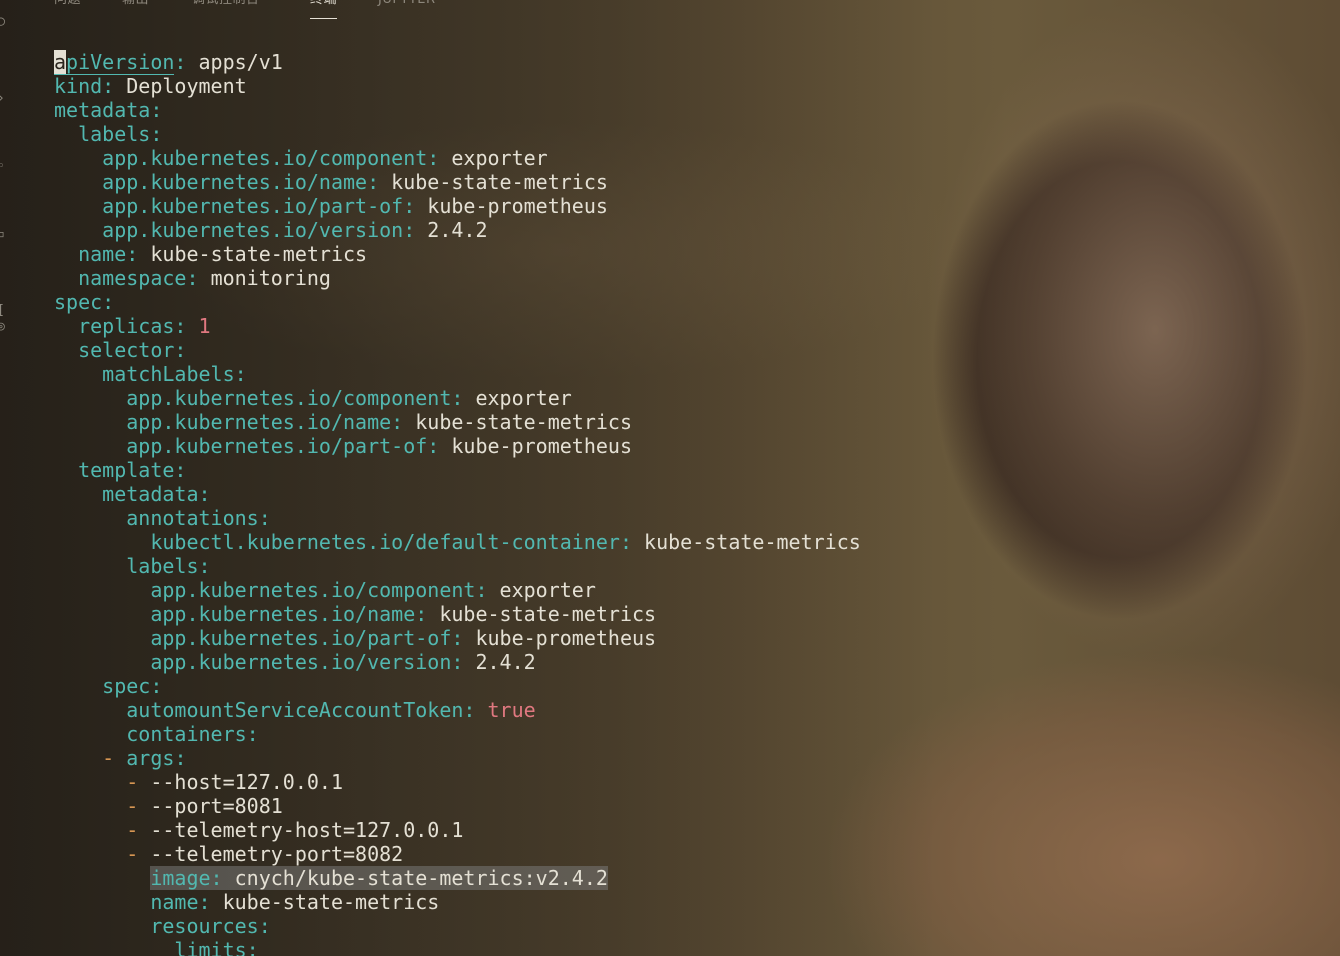 This screenshot has width=1340, height=956. Describe the element at coordinates (457, 62) in the screenshot. I see `code-line: apiVersion: apps/v1` at that location.